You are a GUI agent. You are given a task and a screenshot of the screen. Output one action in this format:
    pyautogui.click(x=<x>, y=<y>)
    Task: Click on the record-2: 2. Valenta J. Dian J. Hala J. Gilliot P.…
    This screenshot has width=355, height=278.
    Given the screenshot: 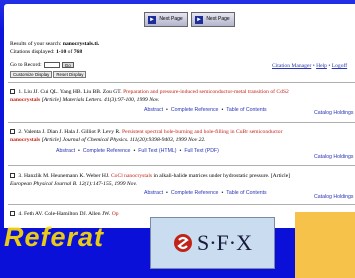 What is the action you would take?
    pyautogui.click(x=146, y=136)
    